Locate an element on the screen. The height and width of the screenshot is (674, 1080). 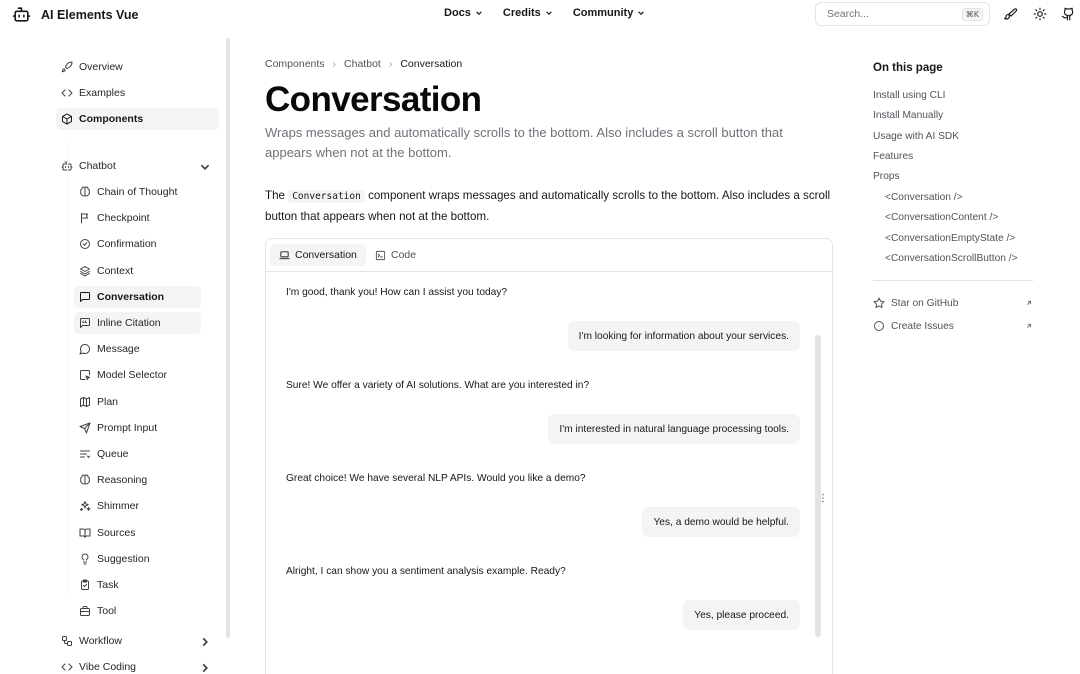
sidebar-item-queue: Queue is located at coordinates (137, 454).